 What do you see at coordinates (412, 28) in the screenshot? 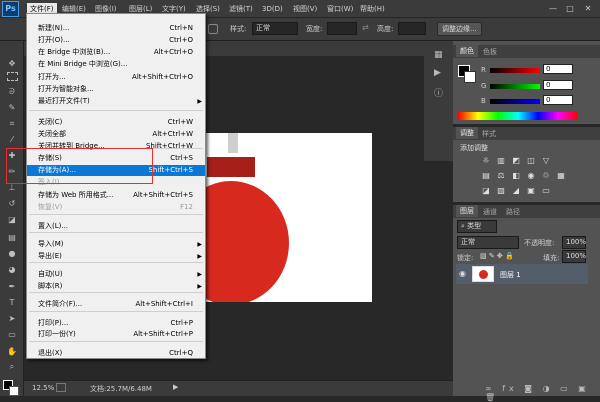
I see `height-field` at bounding box center [412, 28].